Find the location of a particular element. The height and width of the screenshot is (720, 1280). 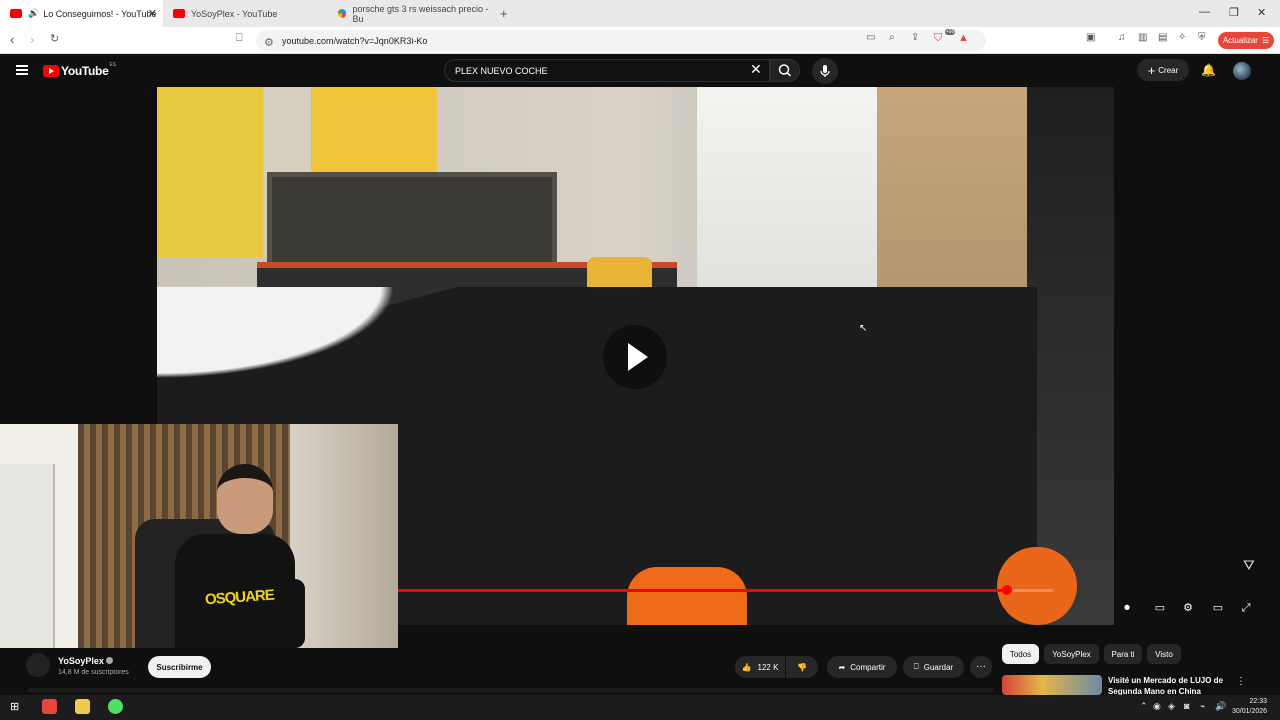

reload-icon: ↻ is located at coordinates (54, 38).